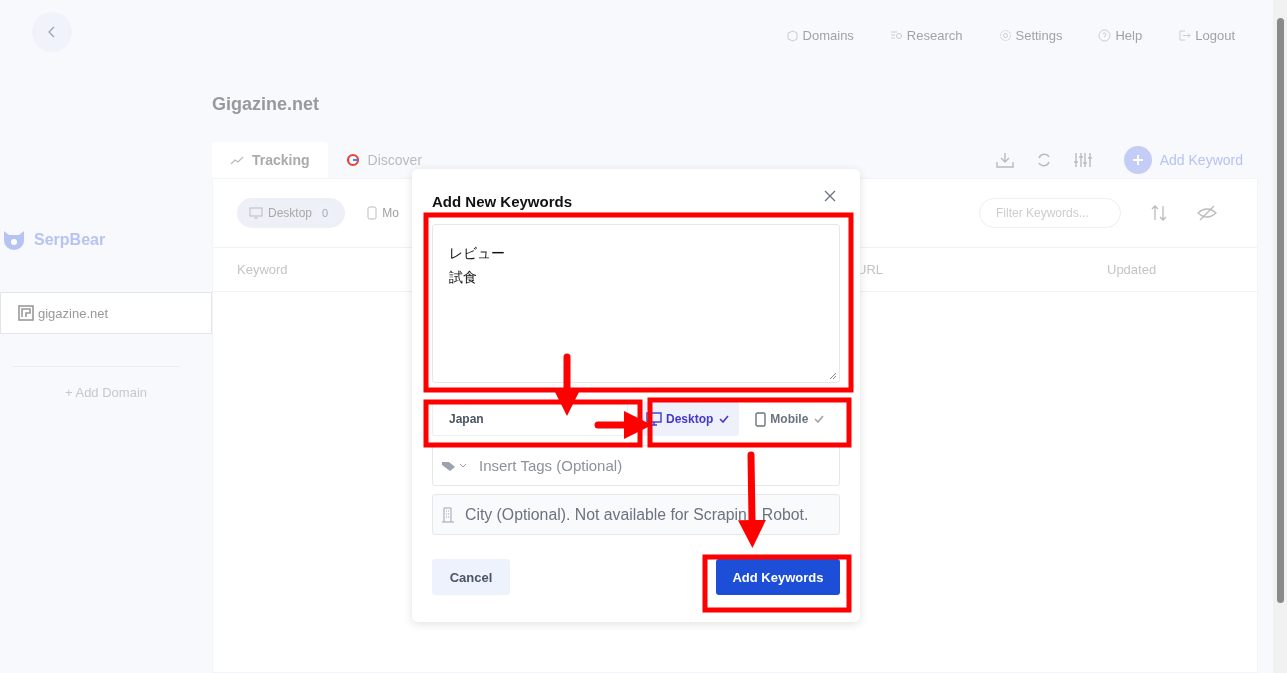 Image resolution: width=1287 pixels, height=673 pixels. What do you see at coordinates (1206, 35) in the screenshot?
I see `nav-link: Logout` at bounding box center [1206, 35].